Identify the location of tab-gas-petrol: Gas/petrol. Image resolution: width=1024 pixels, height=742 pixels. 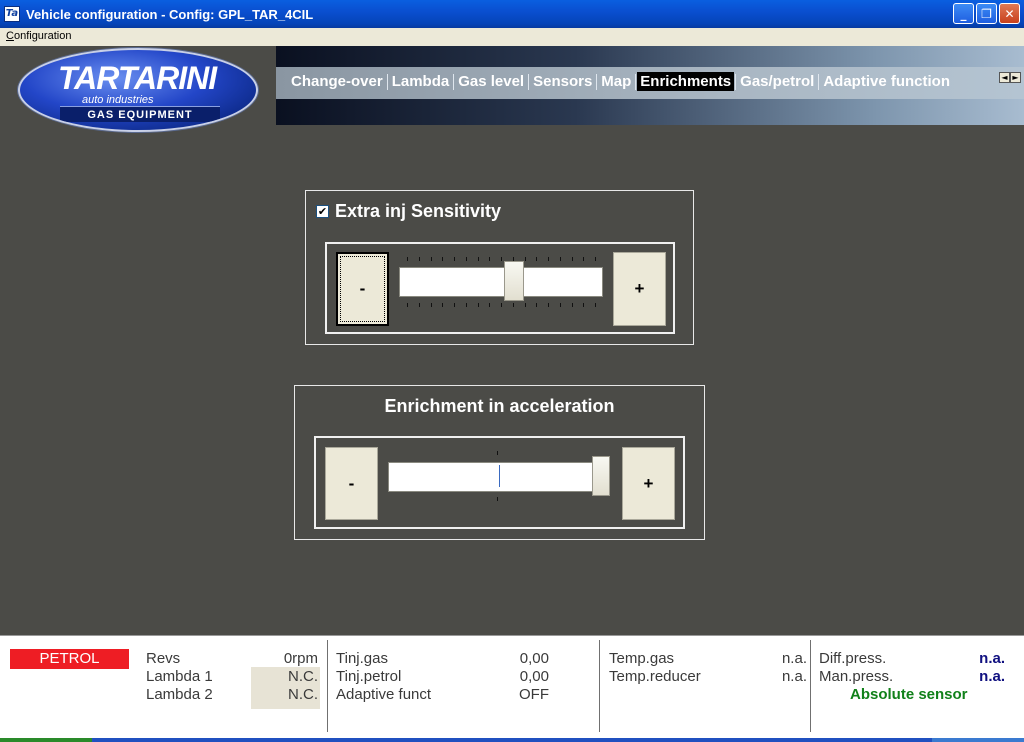
(777, 81).